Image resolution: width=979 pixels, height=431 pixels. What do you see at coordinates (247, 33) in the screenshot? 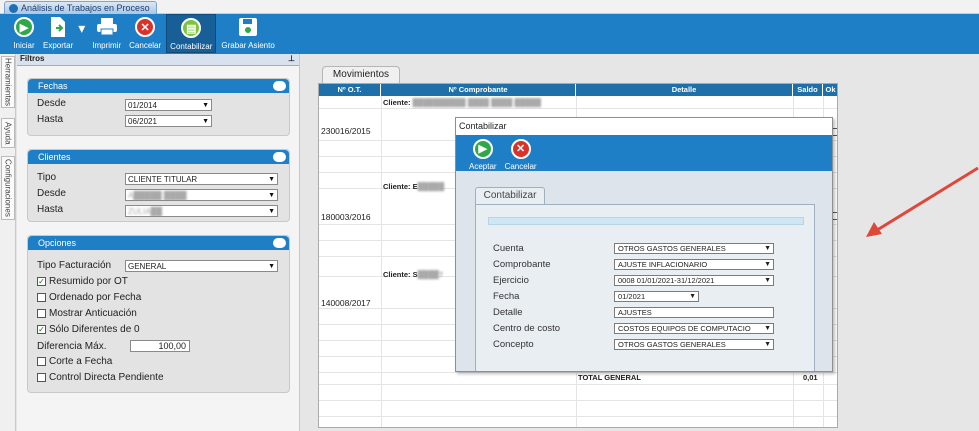
I see `grabar-asiento-button: Grabar Asiento` at bounding box center [247, 33].